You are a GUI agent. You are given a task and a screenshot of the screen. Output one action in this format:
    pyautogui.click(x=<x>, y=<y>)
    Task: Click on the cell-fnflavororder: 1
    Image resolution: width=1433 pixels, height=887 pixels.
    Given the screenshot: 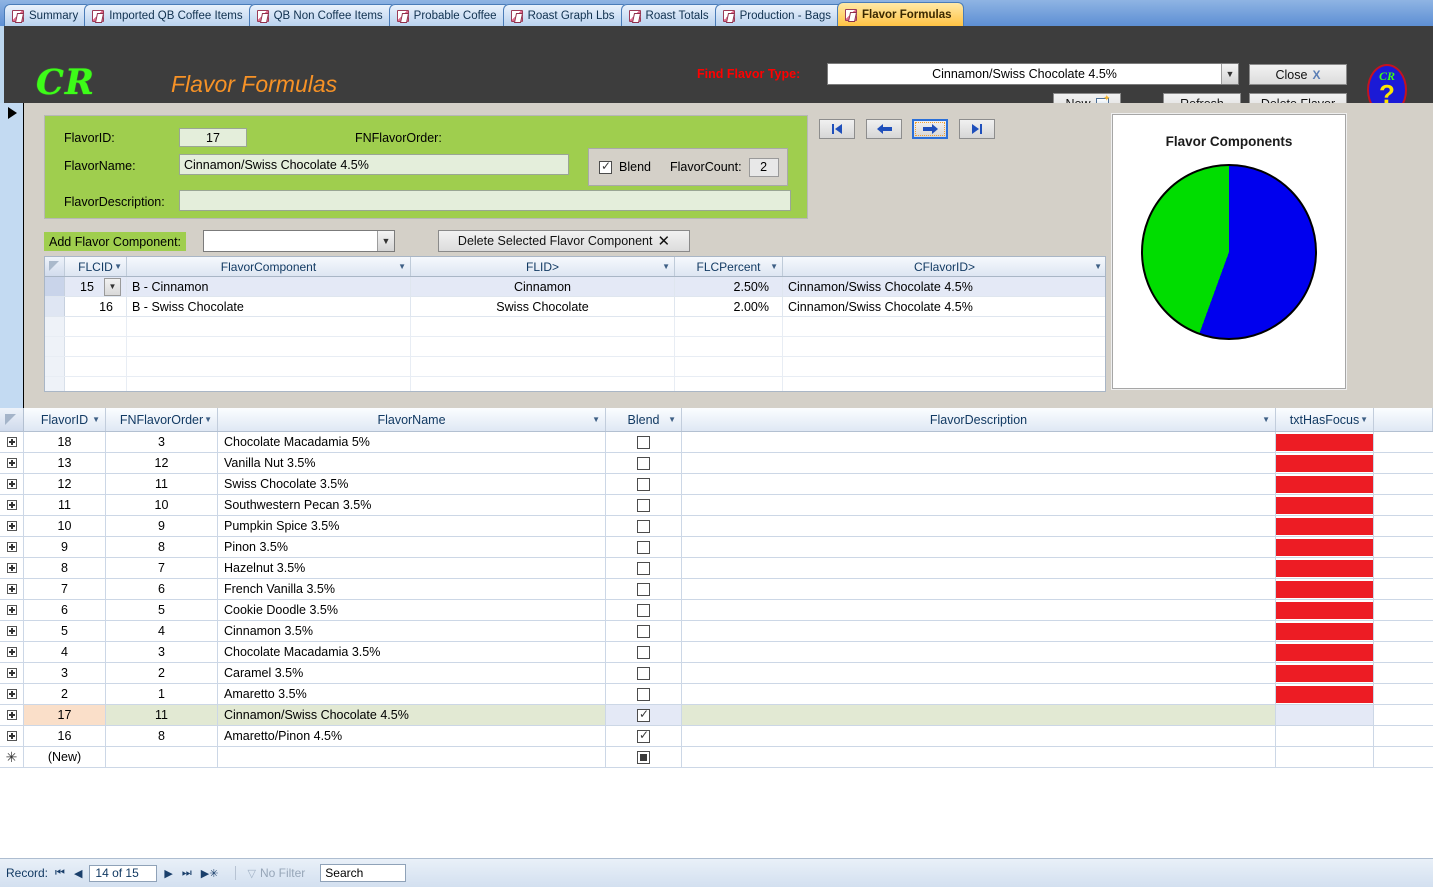 What is the action you would take?
    pyautogui.click(x=162, y=694)
    